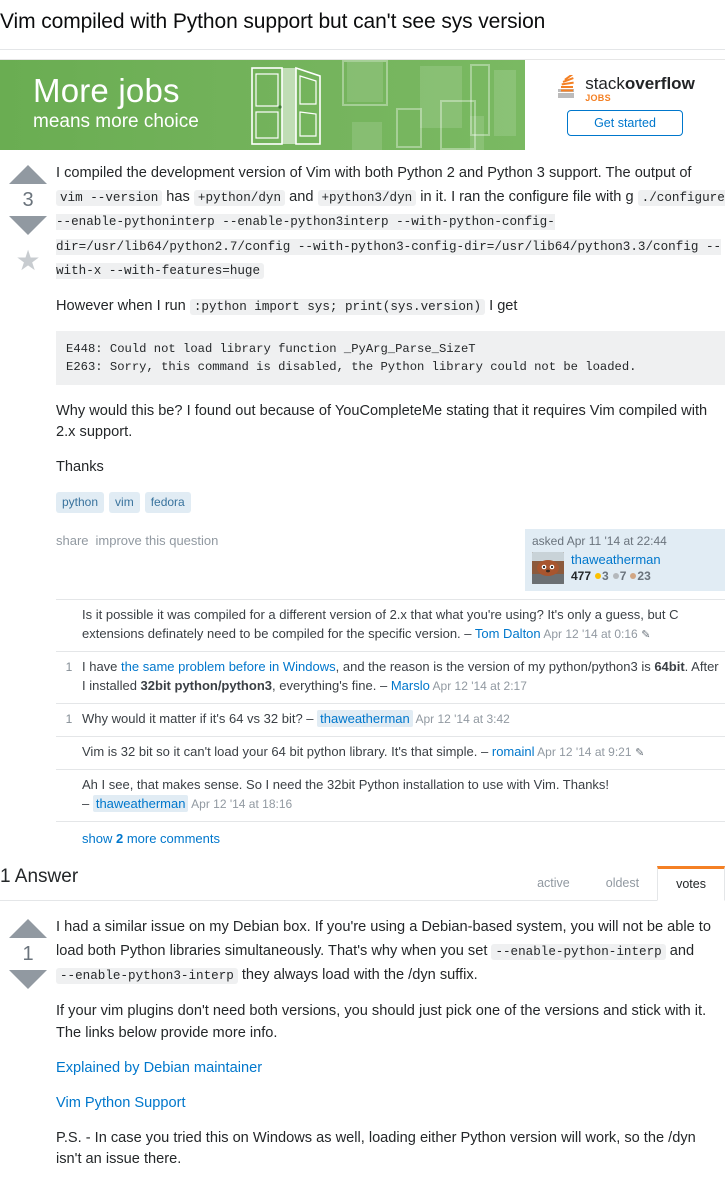  I want to click on bronze-badge-icon, so click(633, 576).